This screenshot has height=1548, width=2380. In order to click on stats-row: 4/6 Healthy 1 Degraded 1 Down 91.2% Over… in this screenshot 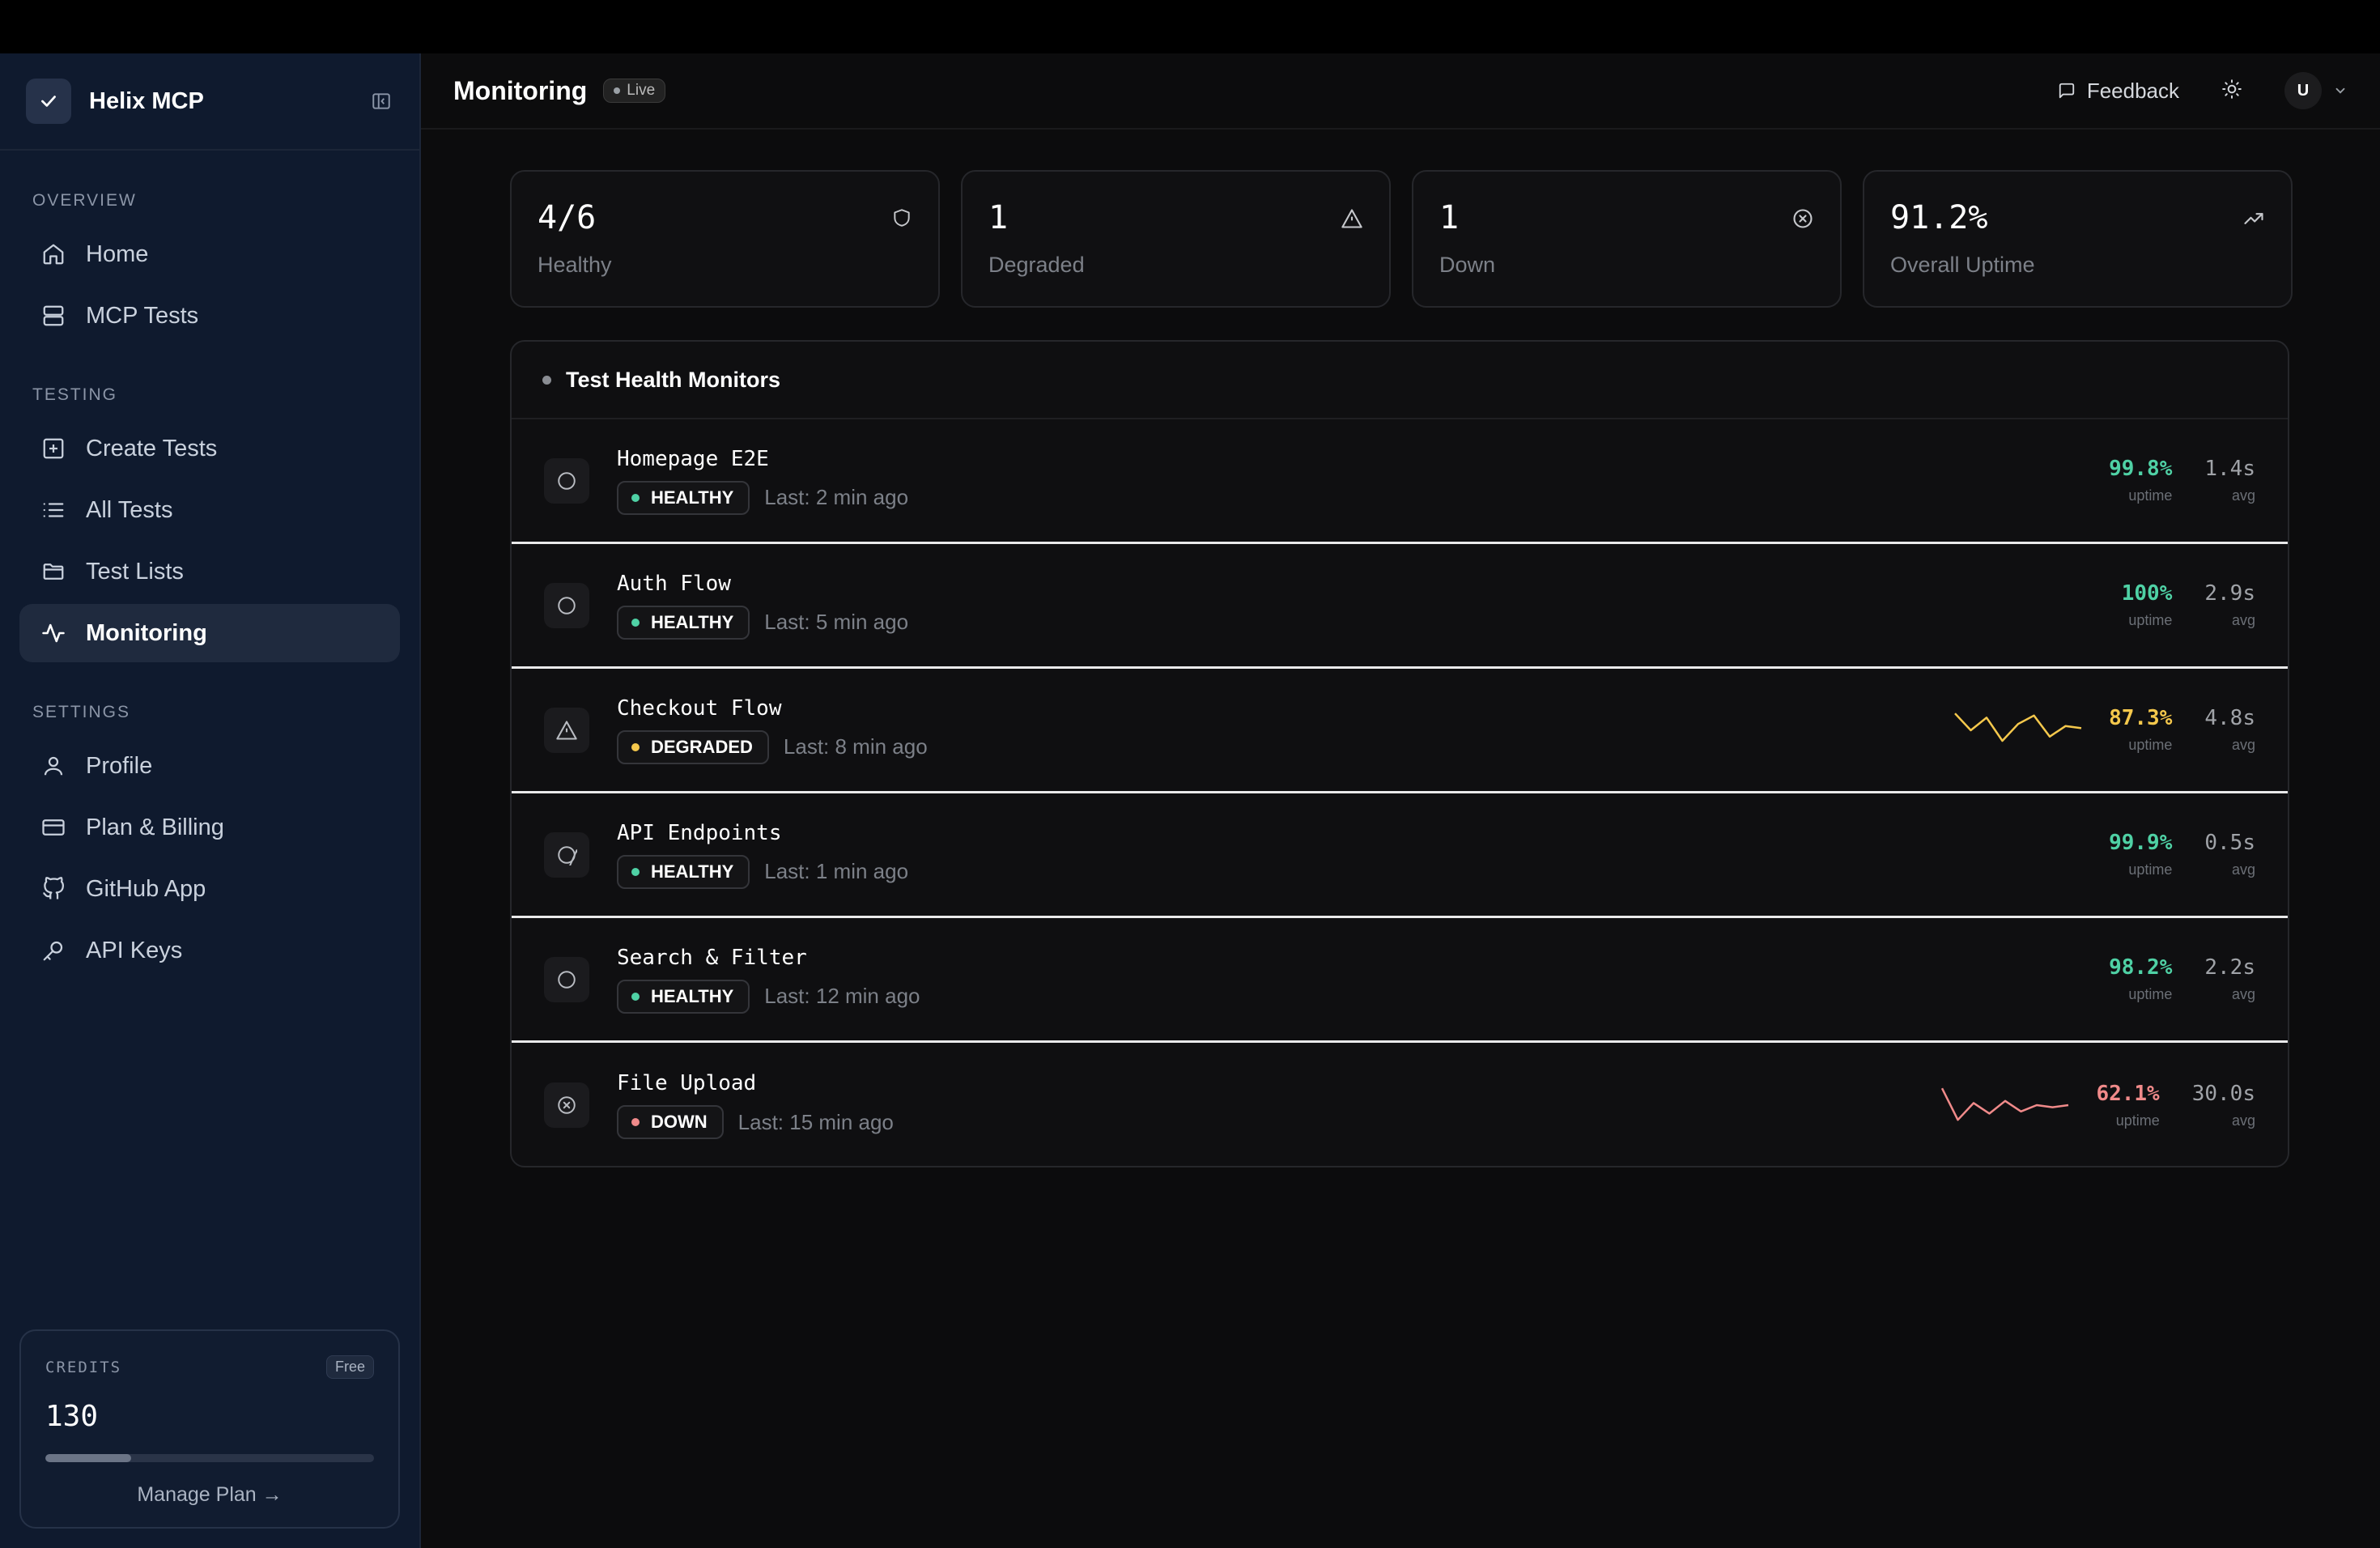, I will do `click(1401, 239)`.